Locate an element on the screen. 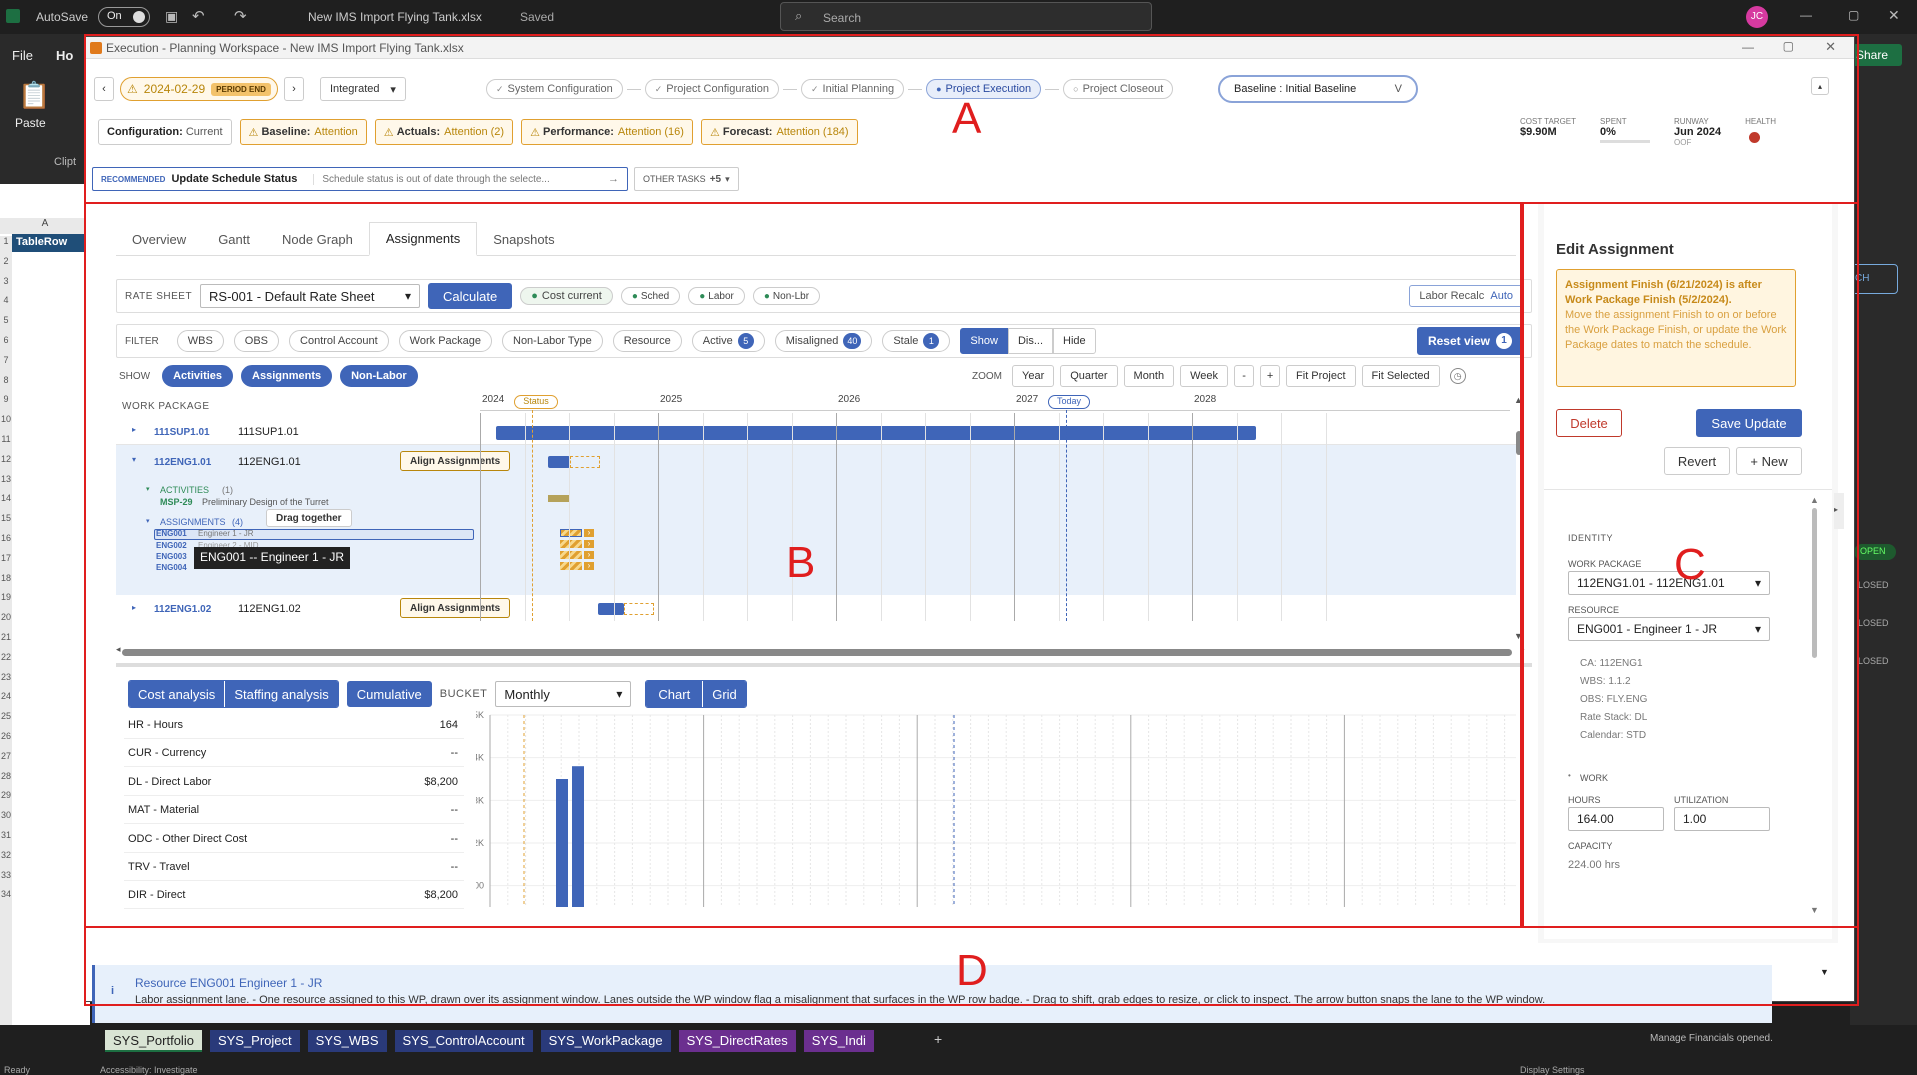  row-number: 13 is located at coordinates (6, 479).